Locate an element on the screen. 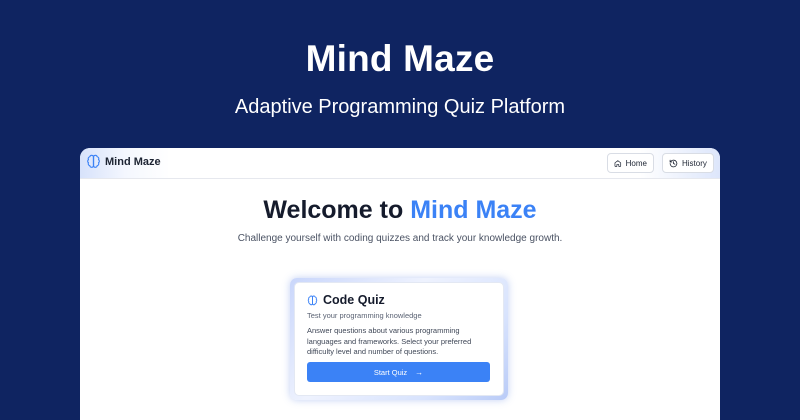  card-subtitle: Test your programming knowledge is located at coordinates (364, 315).